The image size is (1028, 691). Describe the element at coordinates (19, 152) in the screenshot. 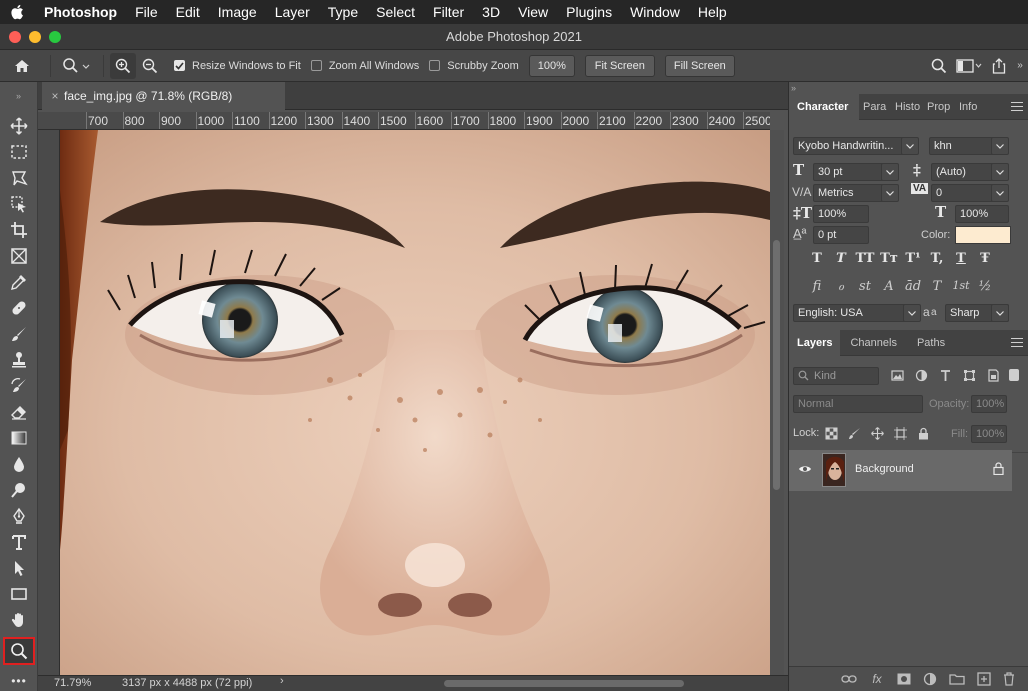

I see `marquee-tool-icon` at that location.